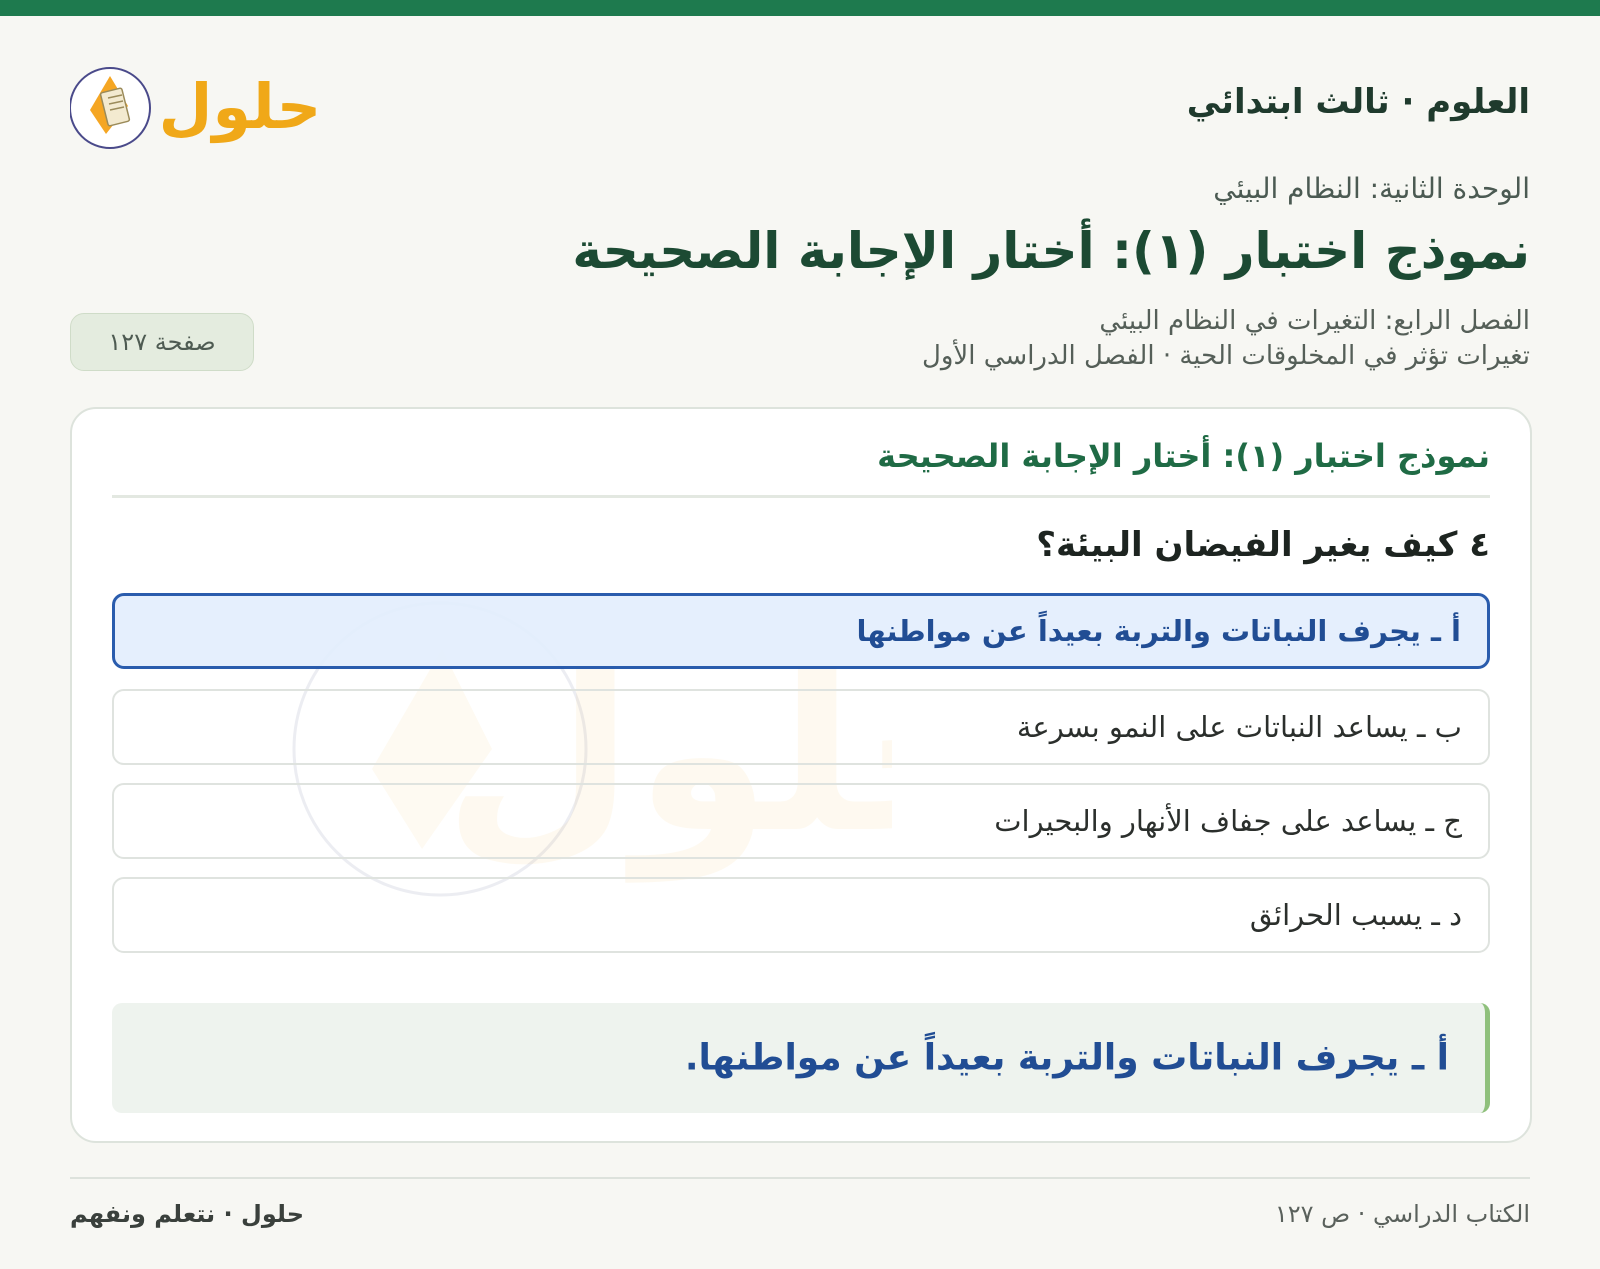 The height and width of the screenshot is (1269, 1600). Describe the element at coordinates (1051, 251) in the screenshot. I see `page-title: نموذج اختبار (١): أختار الإجابة الصحيحة` at that location.